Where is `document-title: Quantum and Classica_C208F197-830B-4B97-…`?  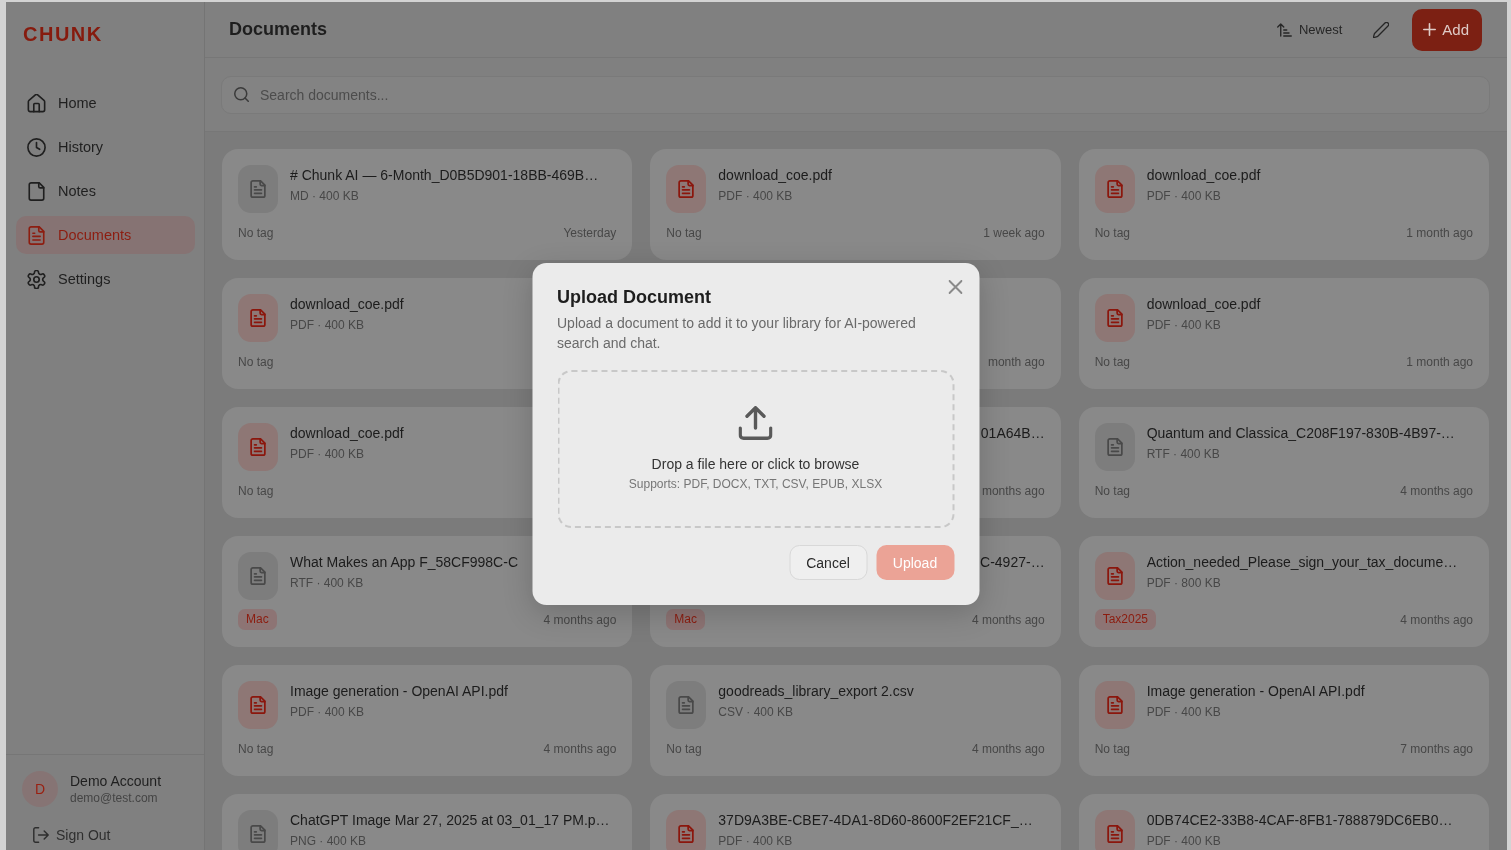 document-title: Quantum and Classica_C208F197-830B-4B97-… is located at coordinates (1300, 433).